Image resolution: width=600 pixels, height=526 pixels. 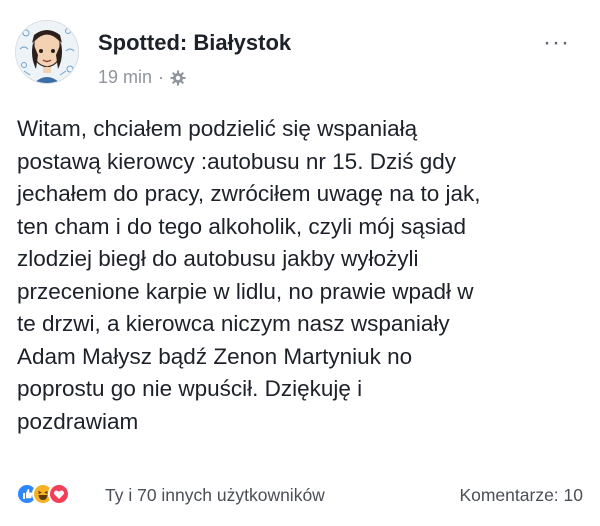 What do you see at coordinates (521, 495) in the screenshot?
I see `comments-count-link: Komentarze: 10` at bounding box center [521, 495].